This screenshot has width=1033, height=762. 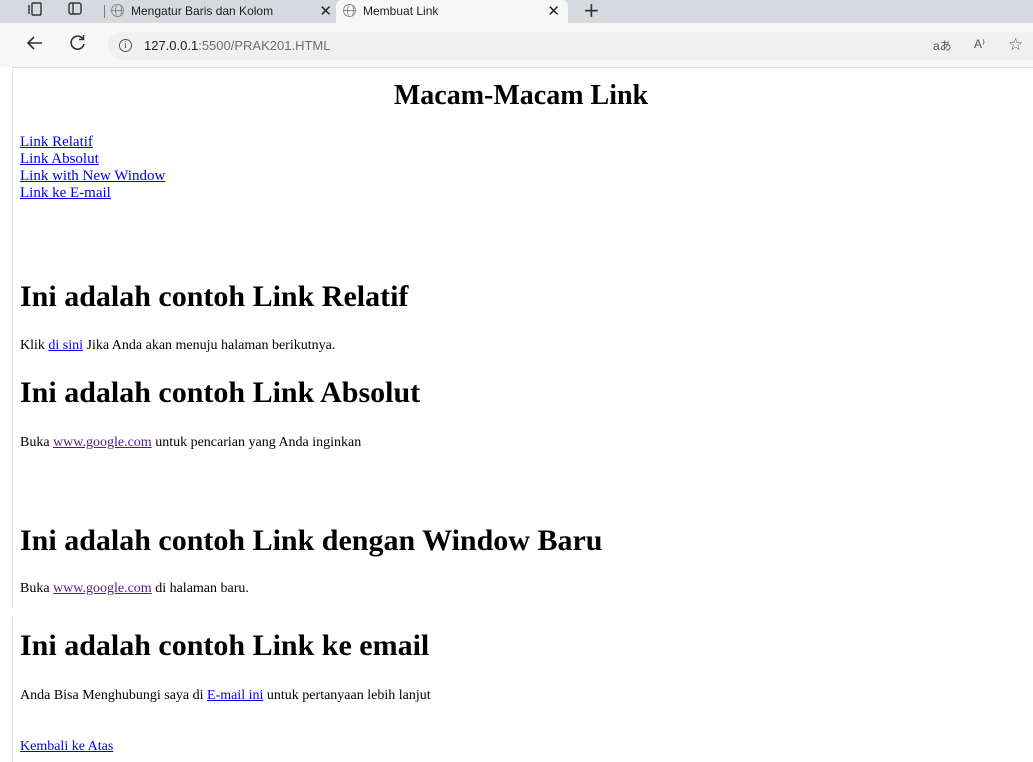 I want to click on text: Anda Bisa Menghubungi saya di, so click(x=114, y=695).